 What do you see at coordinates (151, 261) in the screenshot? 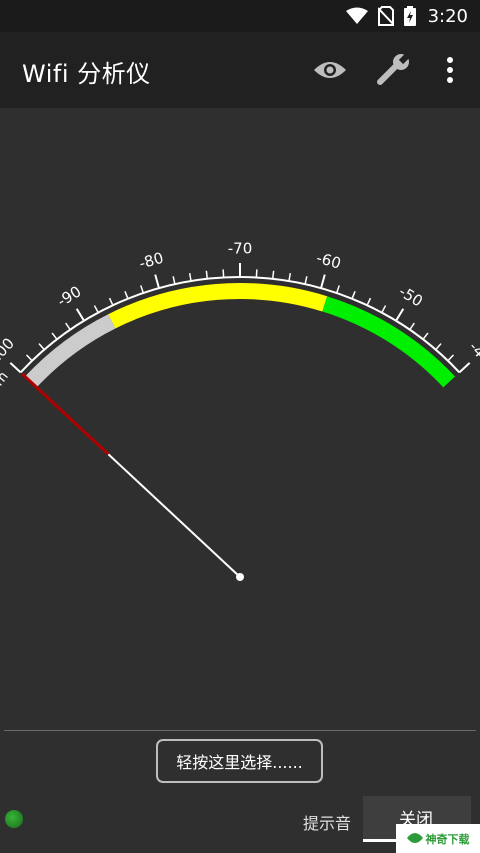
I see `gauge-tick-label: -80` at bounding box center [151, 261].